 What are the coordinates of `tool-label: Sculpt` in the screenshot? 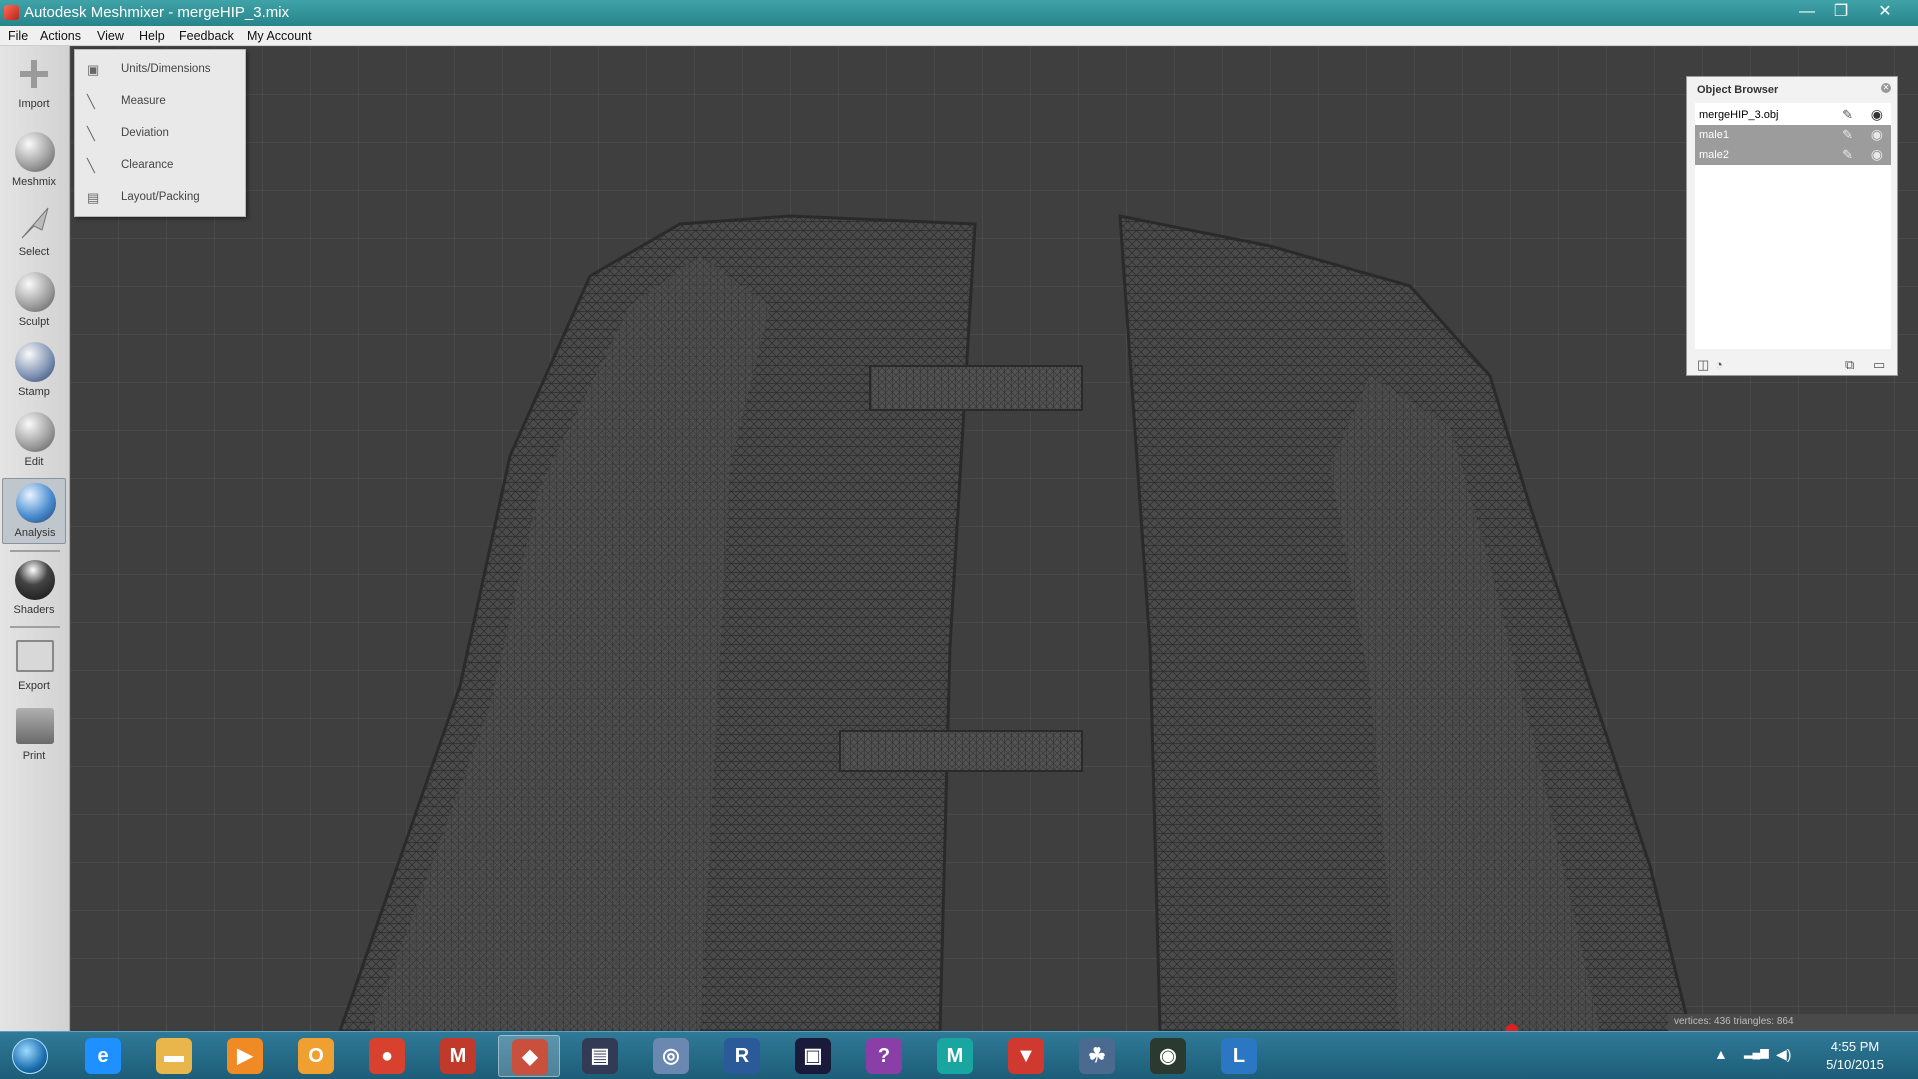 It's located at (34, 322).